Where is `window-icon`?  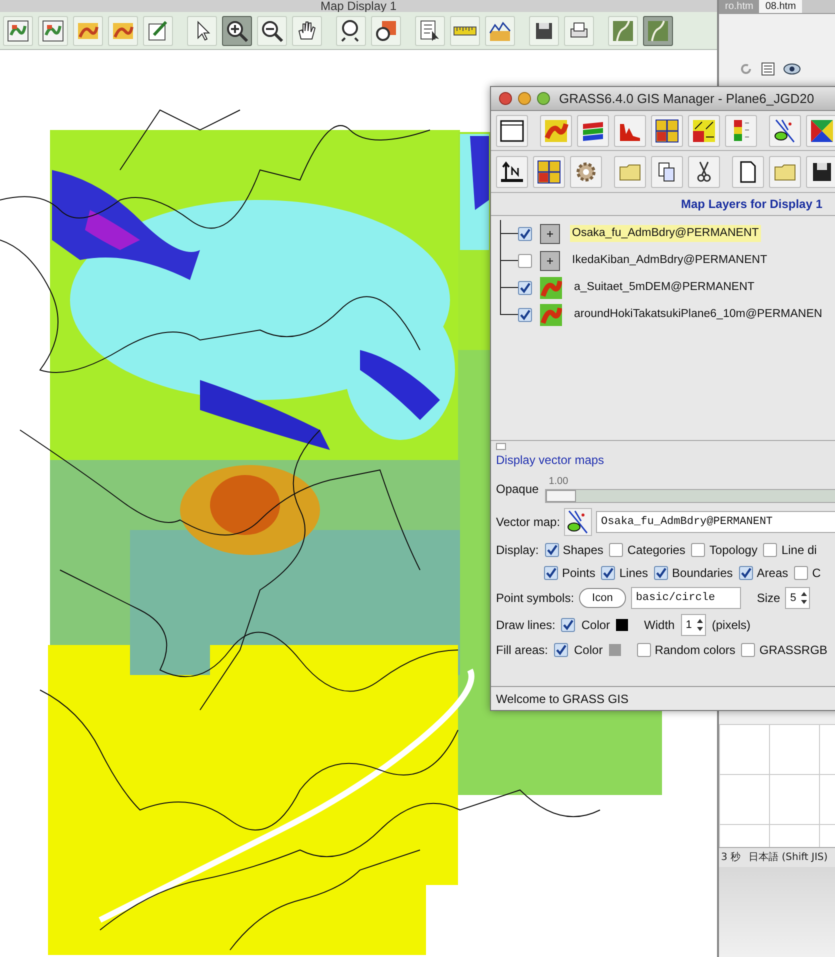 window-icon is located at coordinates (512, 131).